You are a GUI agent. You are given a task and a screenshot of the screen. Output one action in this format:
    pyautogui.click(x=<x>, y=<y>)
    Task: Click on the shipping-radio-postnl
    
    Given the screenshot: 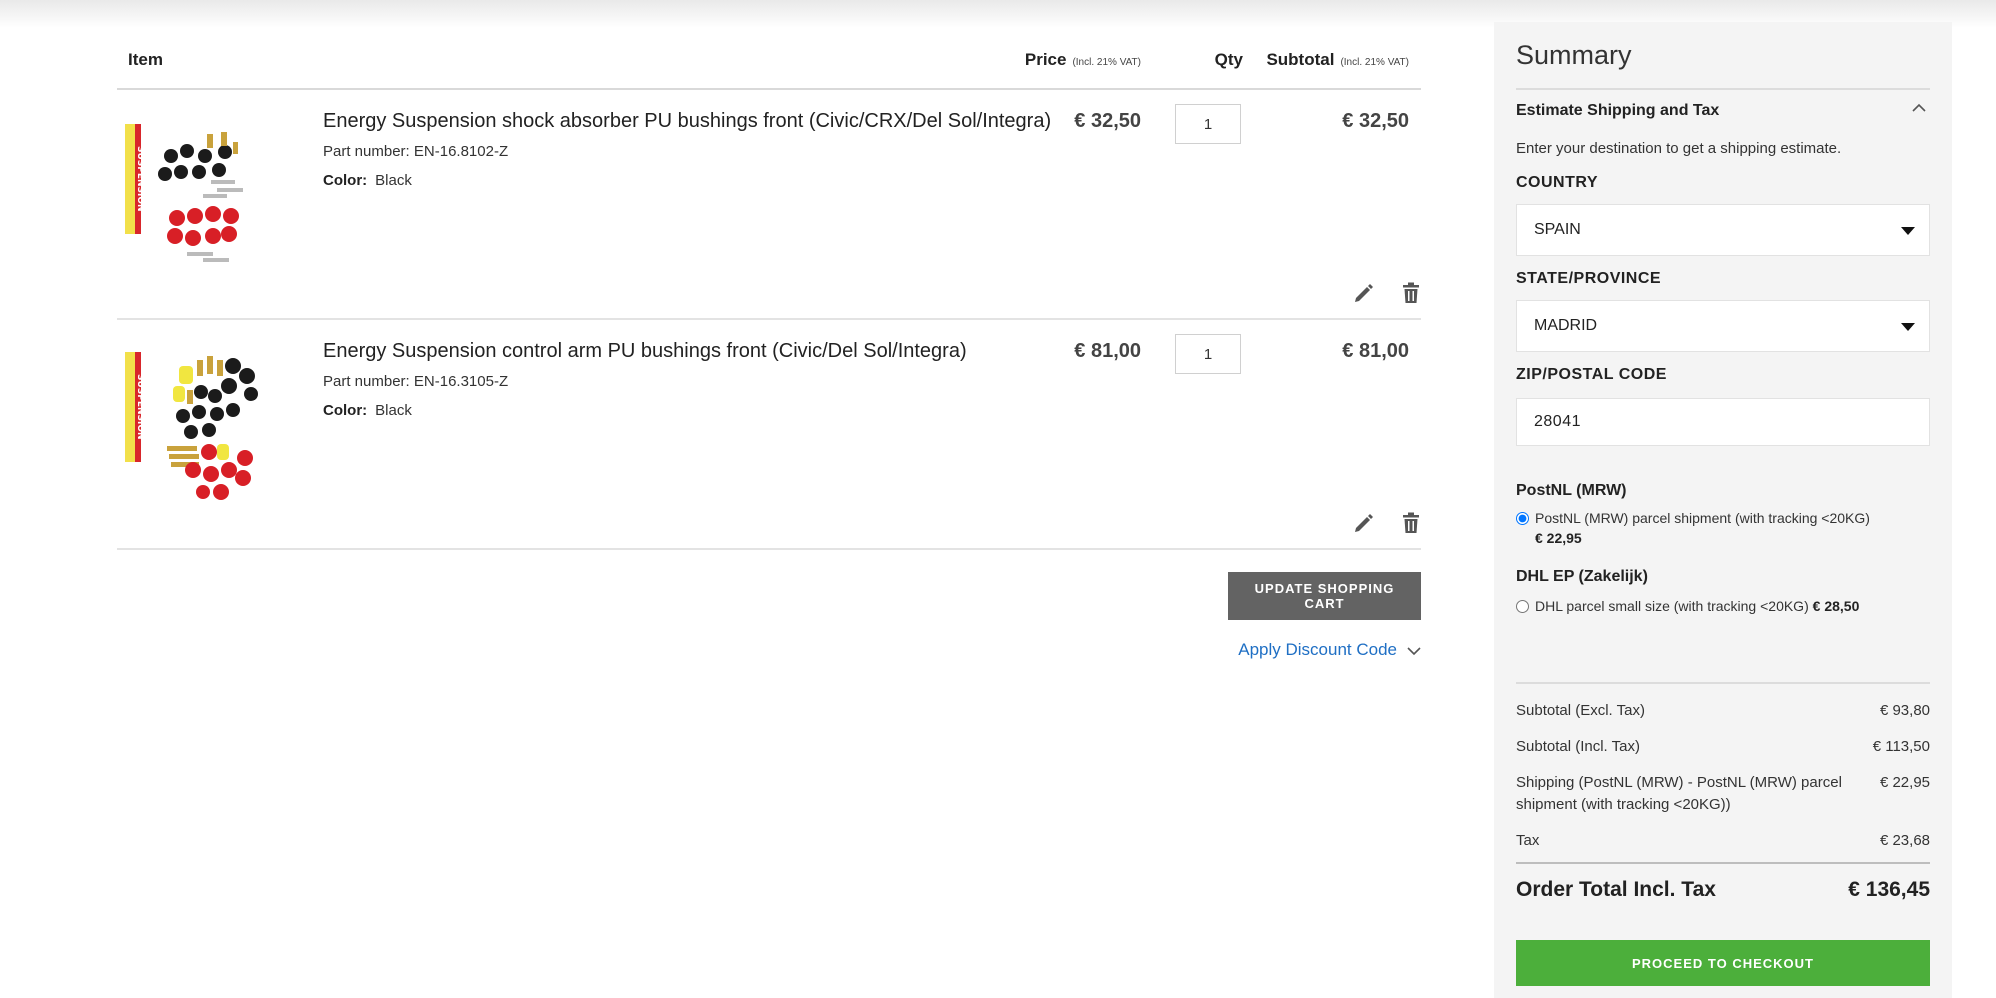 What is the action you would take?
    pyautogui.click(x=1522, y=518)
    